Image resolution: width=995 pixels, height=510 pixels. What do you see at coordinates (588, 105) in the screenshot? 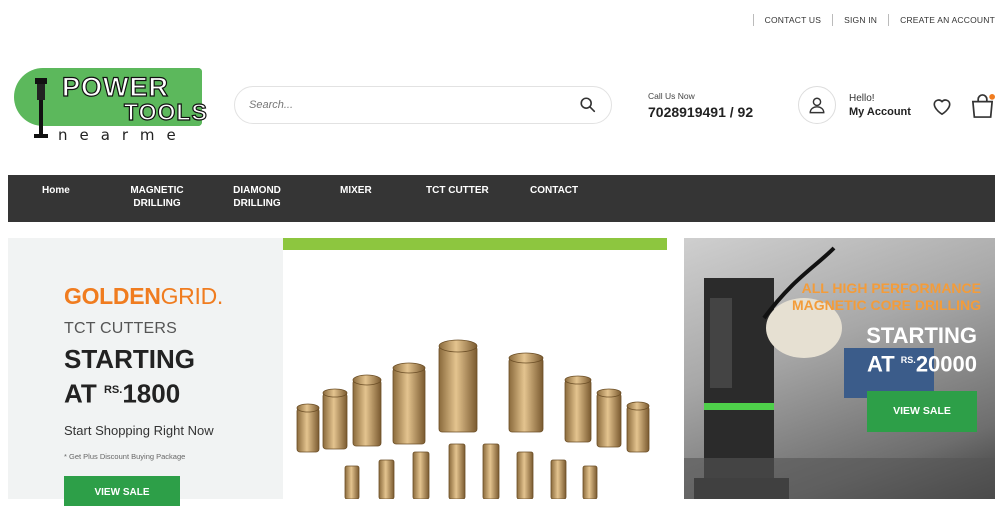
I see `search-icon` at bounding box center [588, 105].